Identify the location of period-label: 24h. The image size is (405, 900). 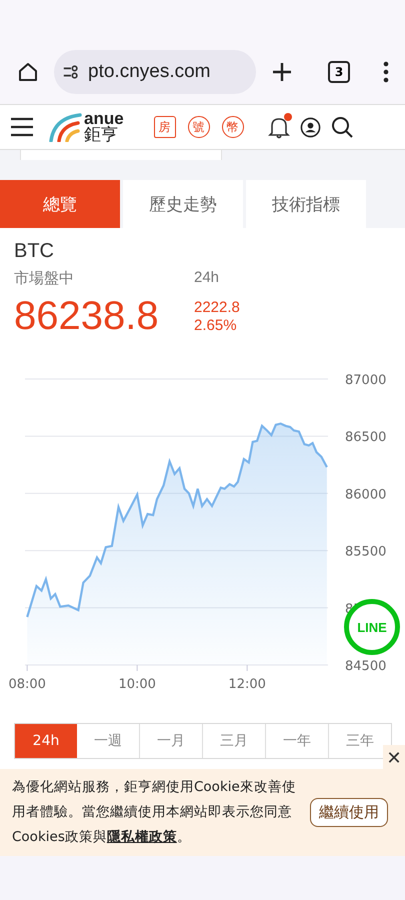
(207, 278).